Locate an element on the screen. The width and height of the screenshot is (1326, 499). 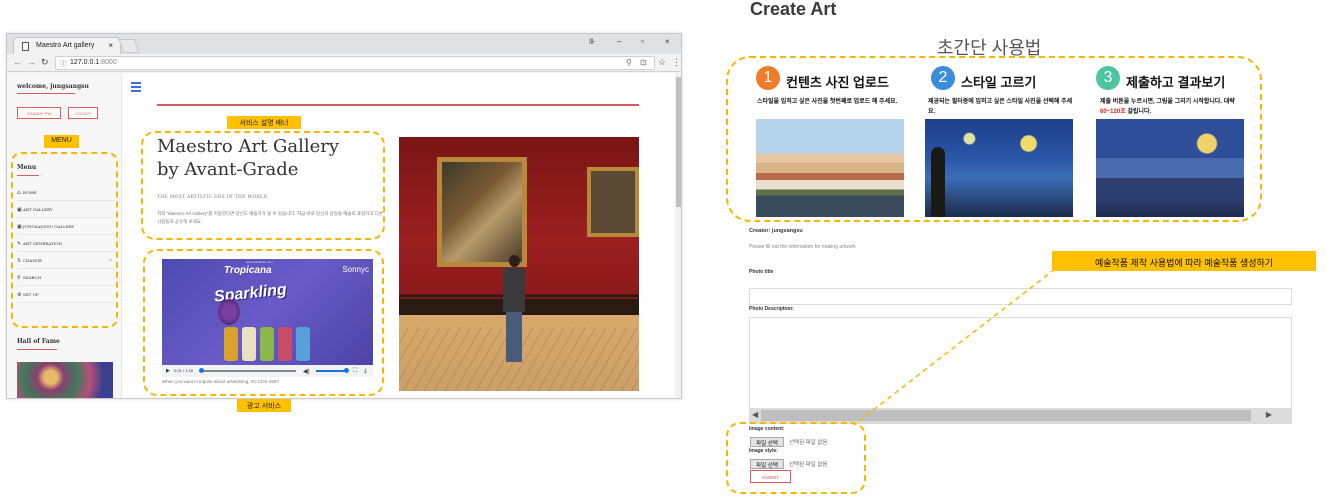
translate-icon: ⊡ is located at coordinates (643, 62).